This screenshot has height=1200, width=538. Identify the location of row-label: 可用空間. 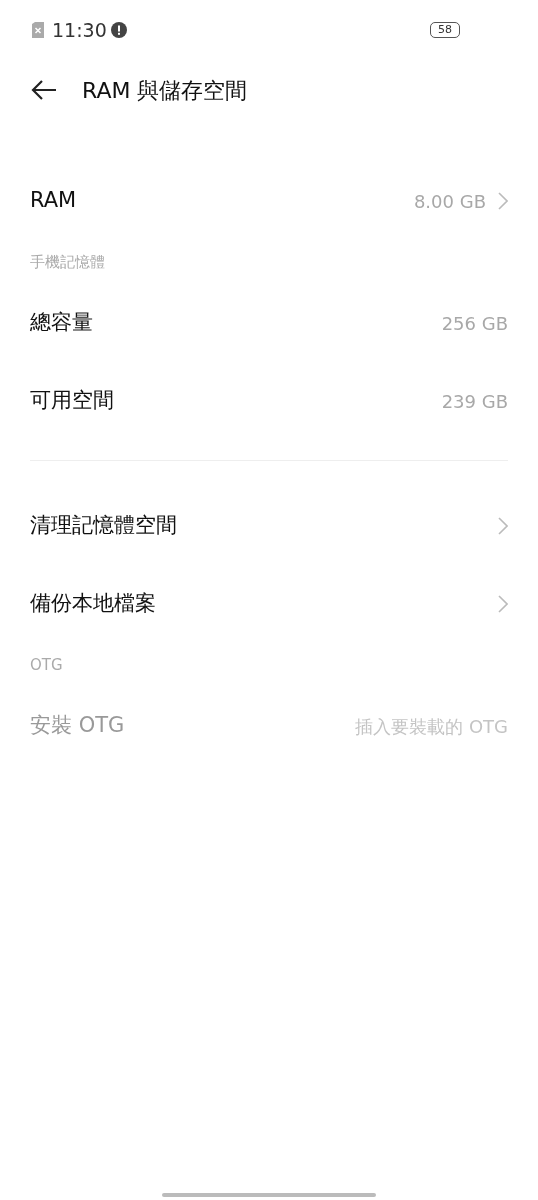
(72, 401).